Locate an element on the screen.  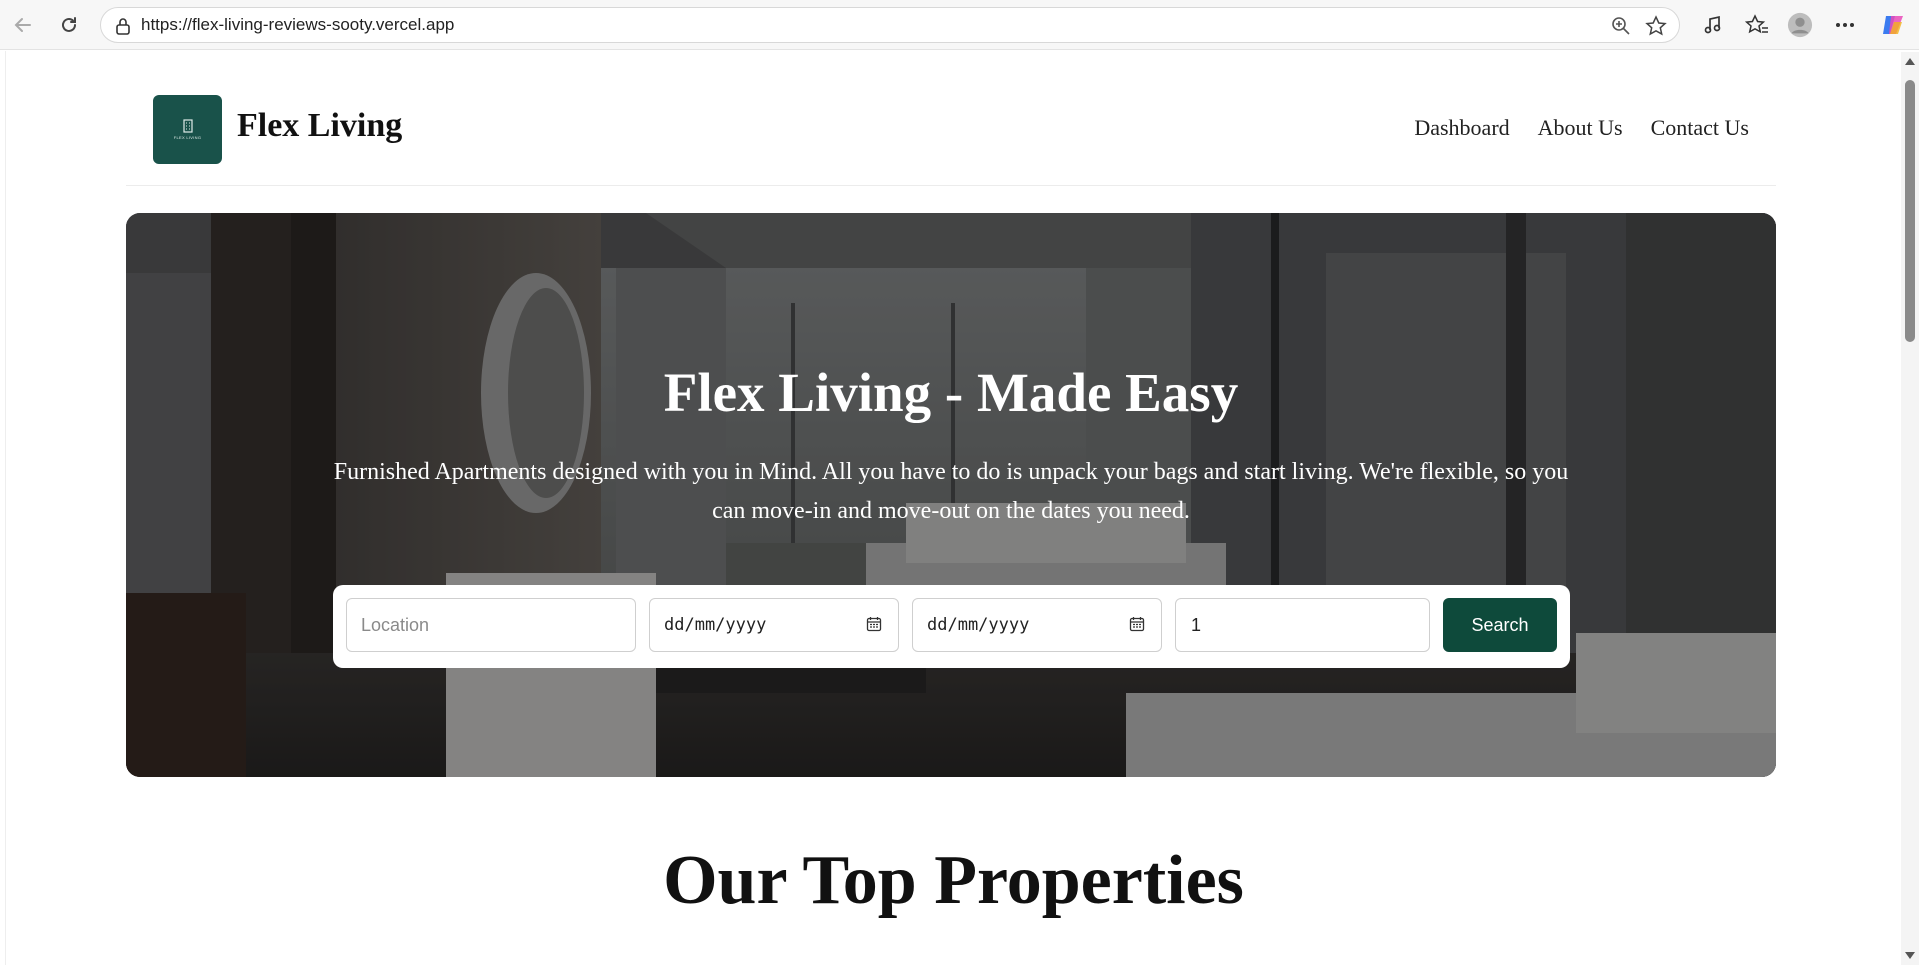
back-icon is located at coordinates (23, 25).